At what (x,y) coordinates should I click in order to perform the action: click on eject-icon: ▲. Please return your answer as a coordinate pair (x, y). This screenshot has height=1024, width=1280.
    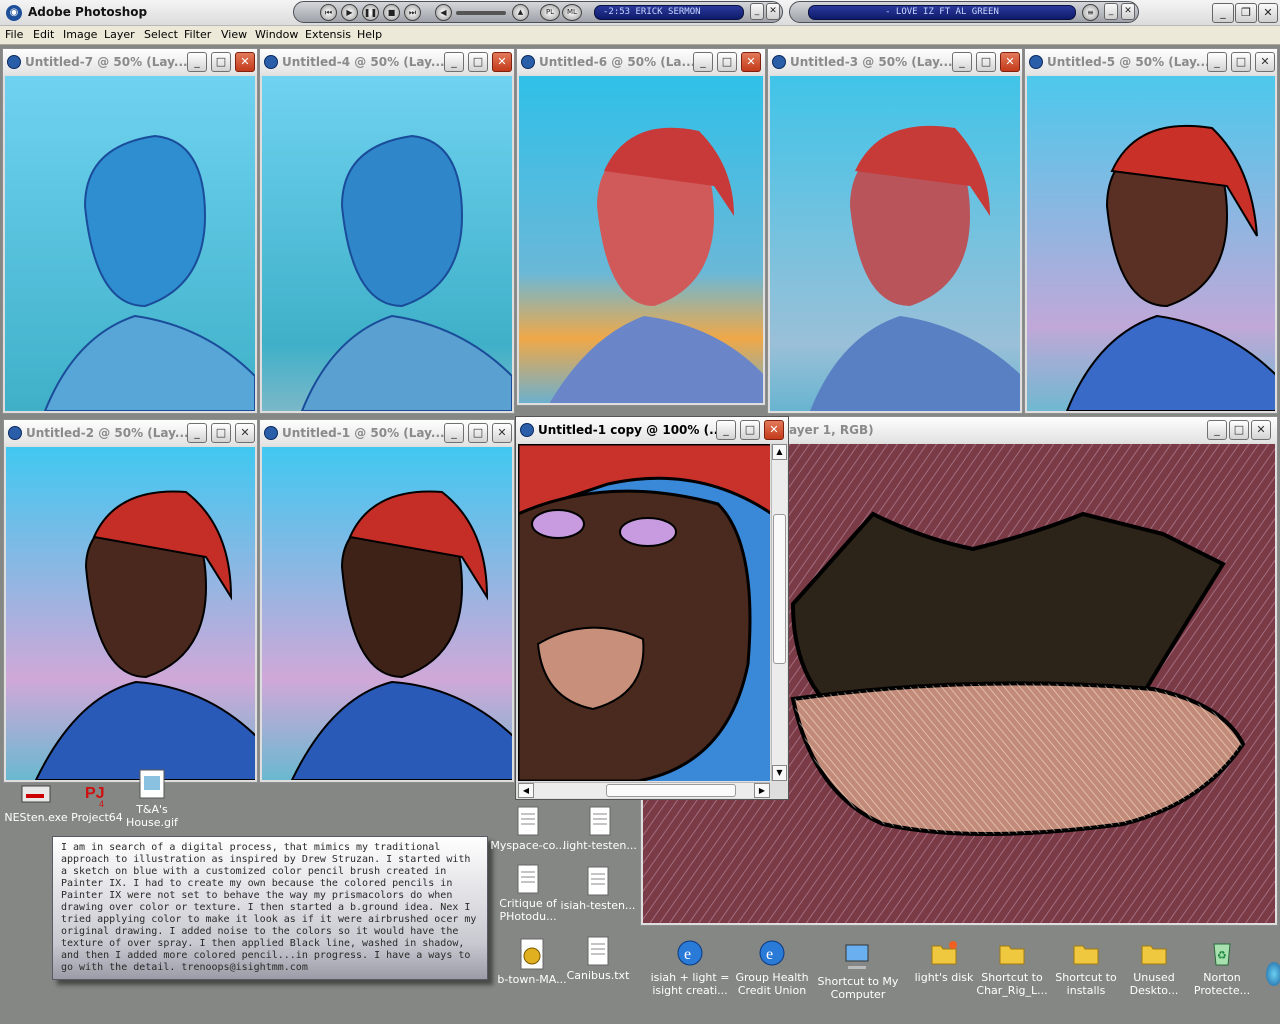
    Looking at the image, I should click on (520, 12).